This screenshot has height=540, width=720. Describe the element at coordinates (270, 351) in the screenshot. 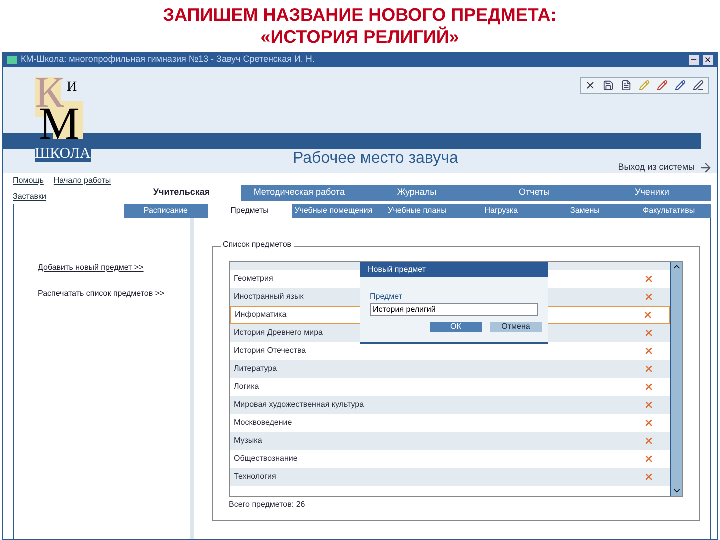

I see `subject-name: История Отечества` at that location.